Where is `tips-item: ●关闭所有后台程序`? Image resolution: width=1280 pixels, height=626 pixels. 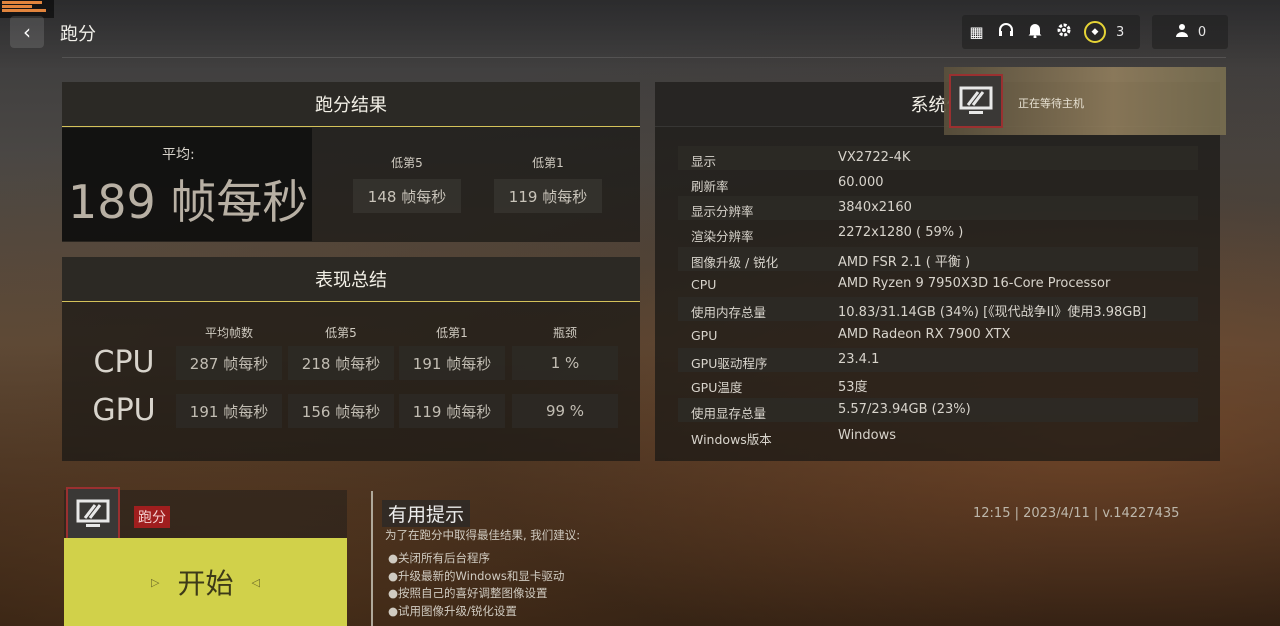
tips-item: ●关闭所有后台程序 is located at coordinates (439, 558).